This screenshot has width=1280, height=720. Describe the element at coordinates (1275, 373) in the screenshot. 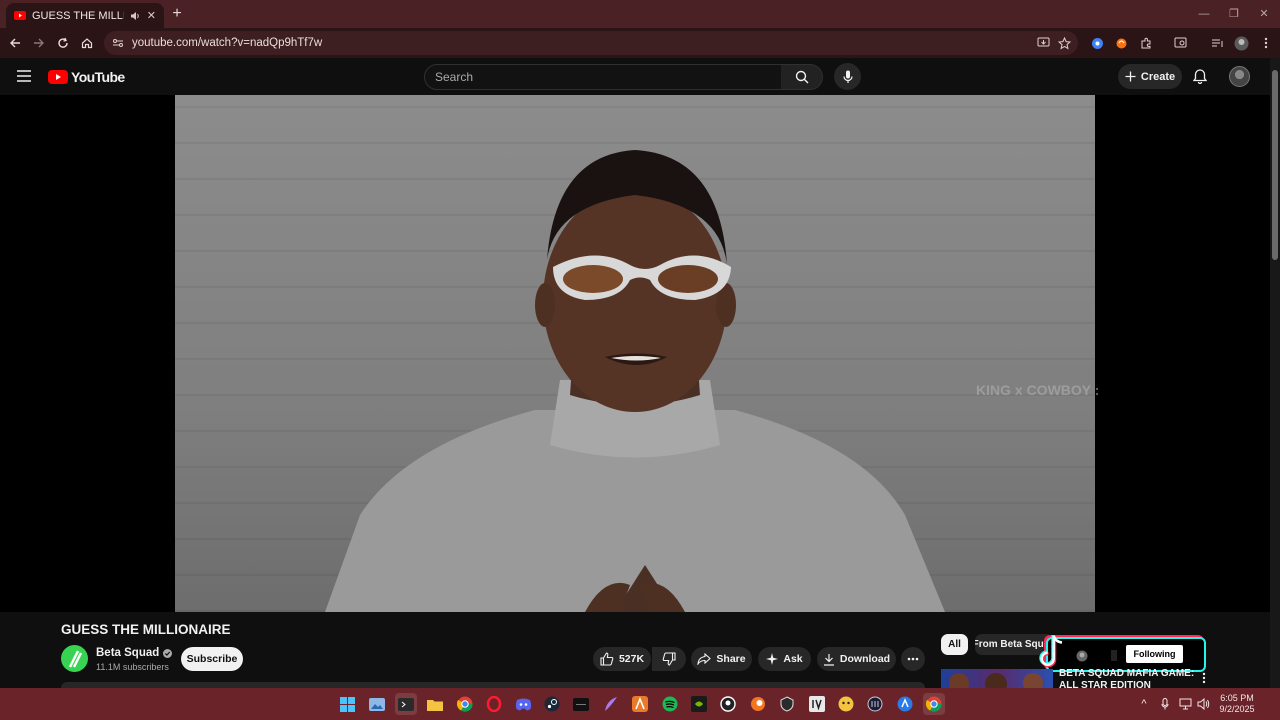

I see `page-scrollbar` at that location.